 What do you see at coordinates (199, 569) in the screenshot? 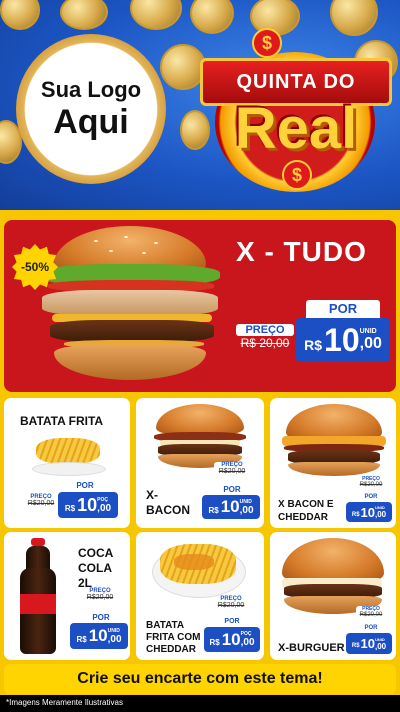
I see `fries-cheddar-image` at bounding box center [199, 569].